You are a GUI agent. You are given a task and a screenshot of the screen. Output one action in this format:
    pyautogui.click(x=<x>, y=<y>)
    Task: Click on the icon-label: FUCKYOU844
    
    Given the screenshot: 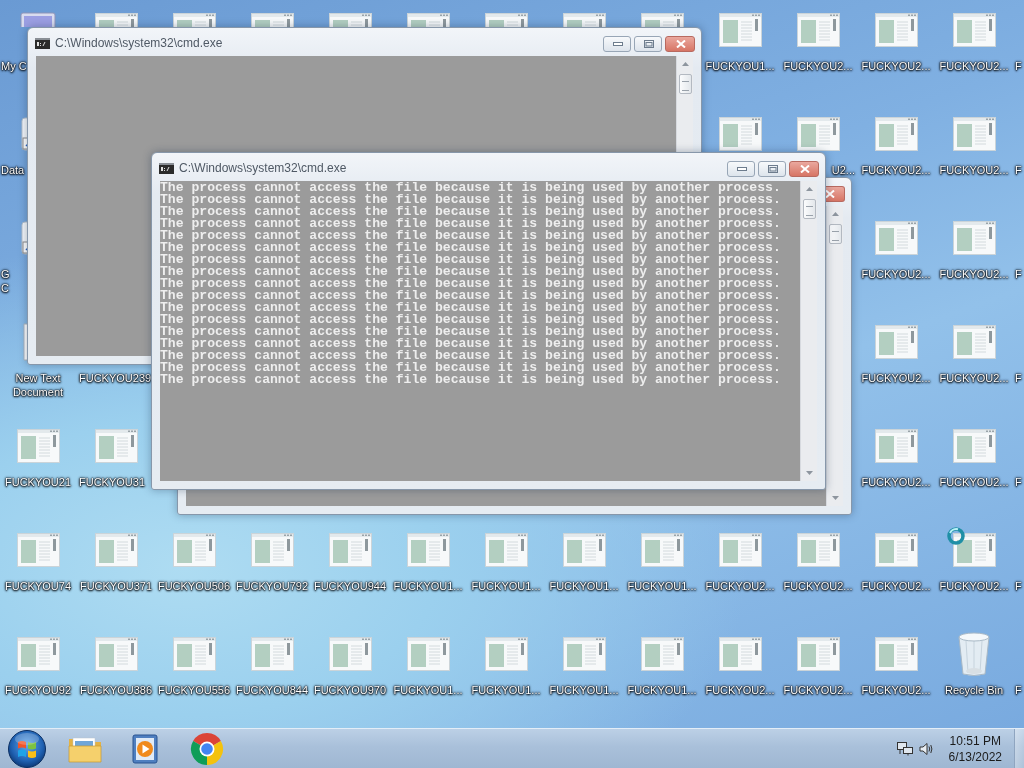 What is the action you would take?
    pyautogui.click(x=272, y=690)
    